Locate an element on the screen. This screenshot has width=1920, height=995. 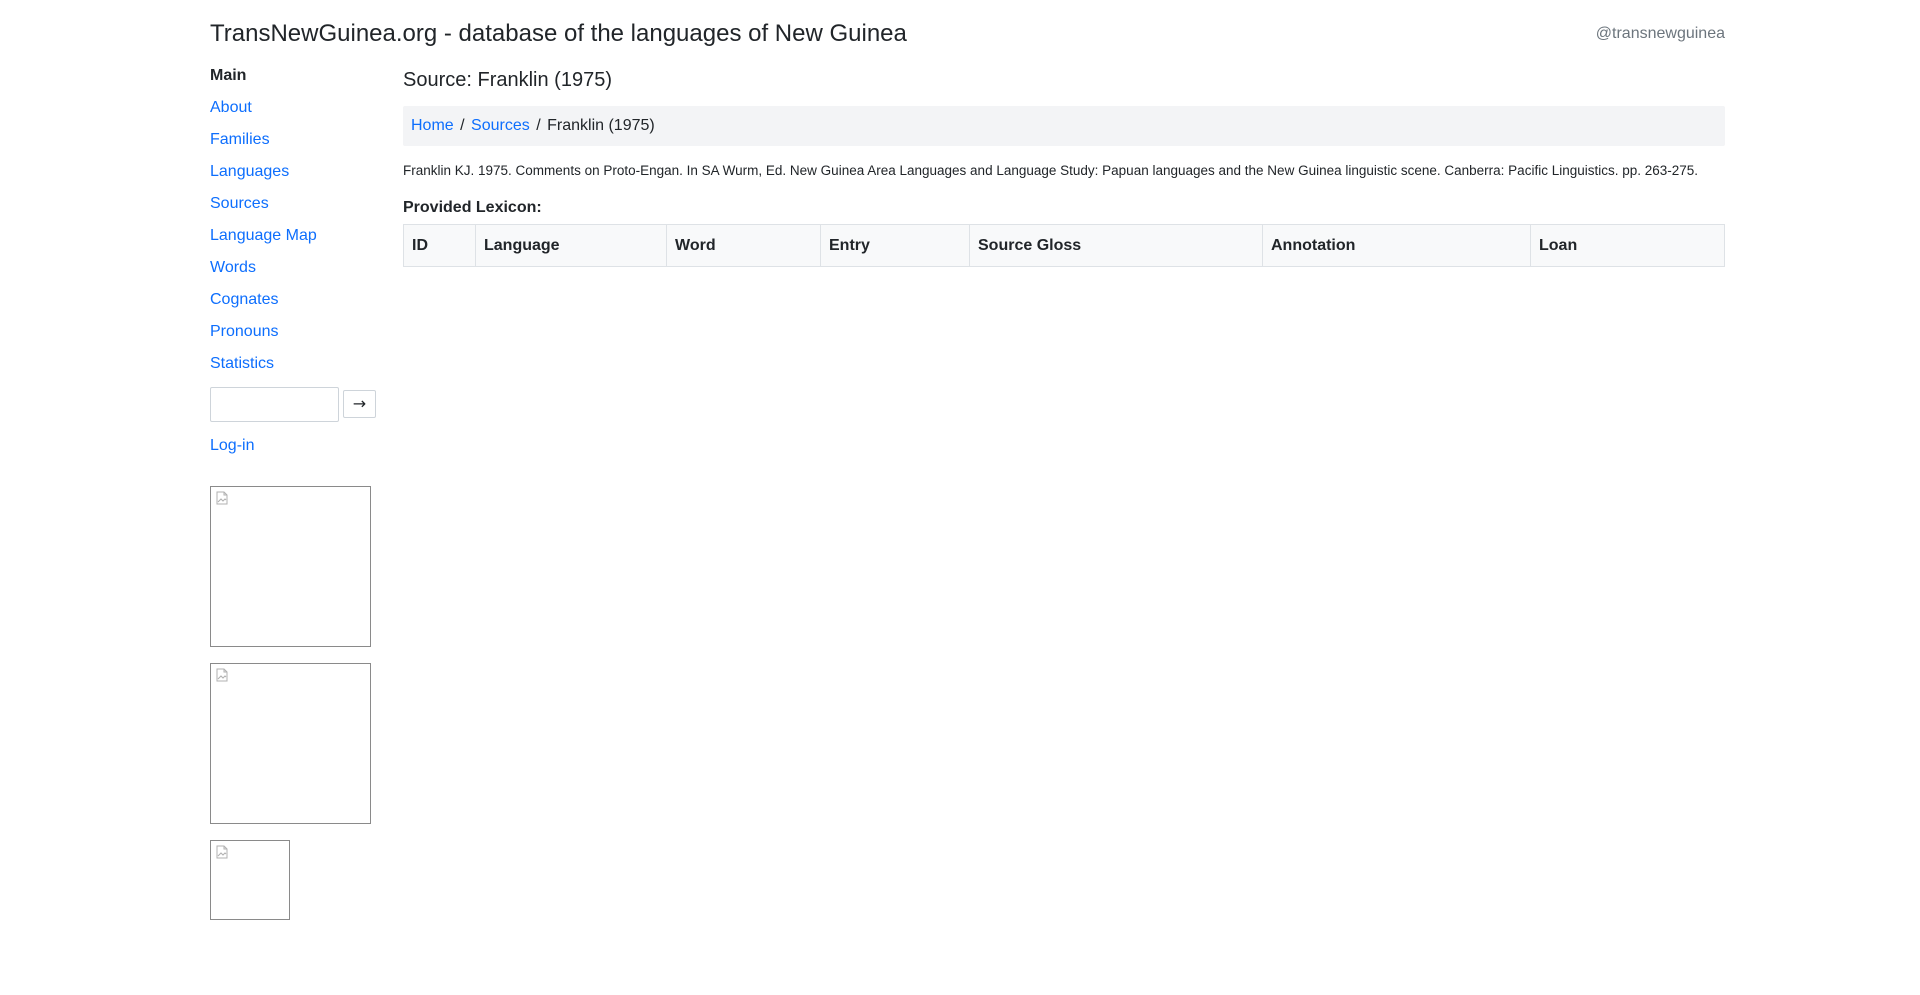
column-header-id: ID is located at coordinates (439, 245).